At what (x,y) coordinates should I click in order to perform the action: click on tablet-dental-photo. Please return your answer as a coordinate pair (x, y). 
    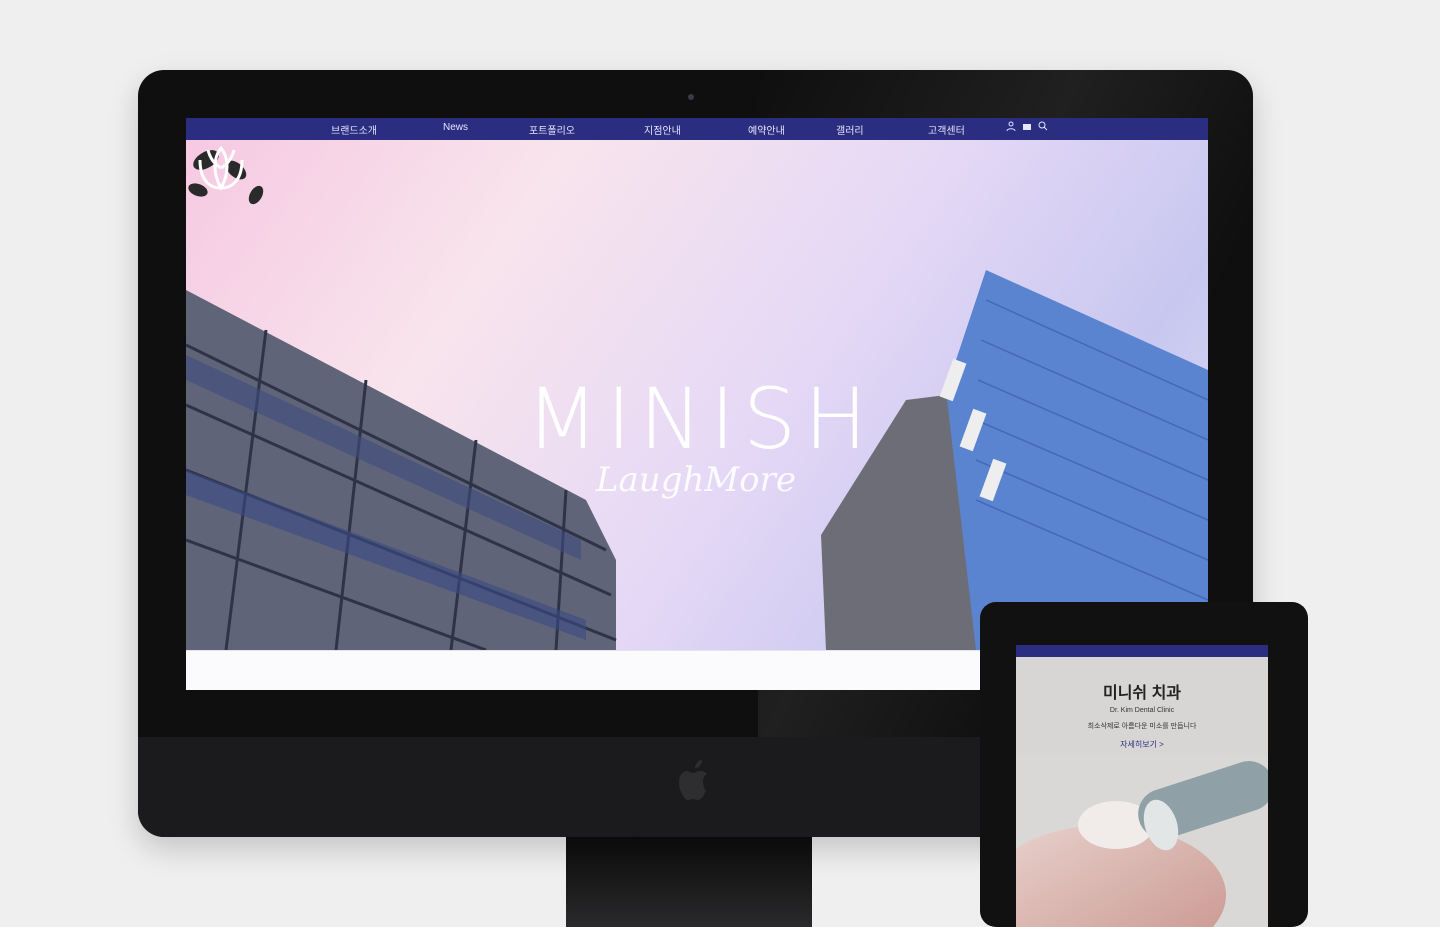
    Looking at the image, I should click on (1142, 841).